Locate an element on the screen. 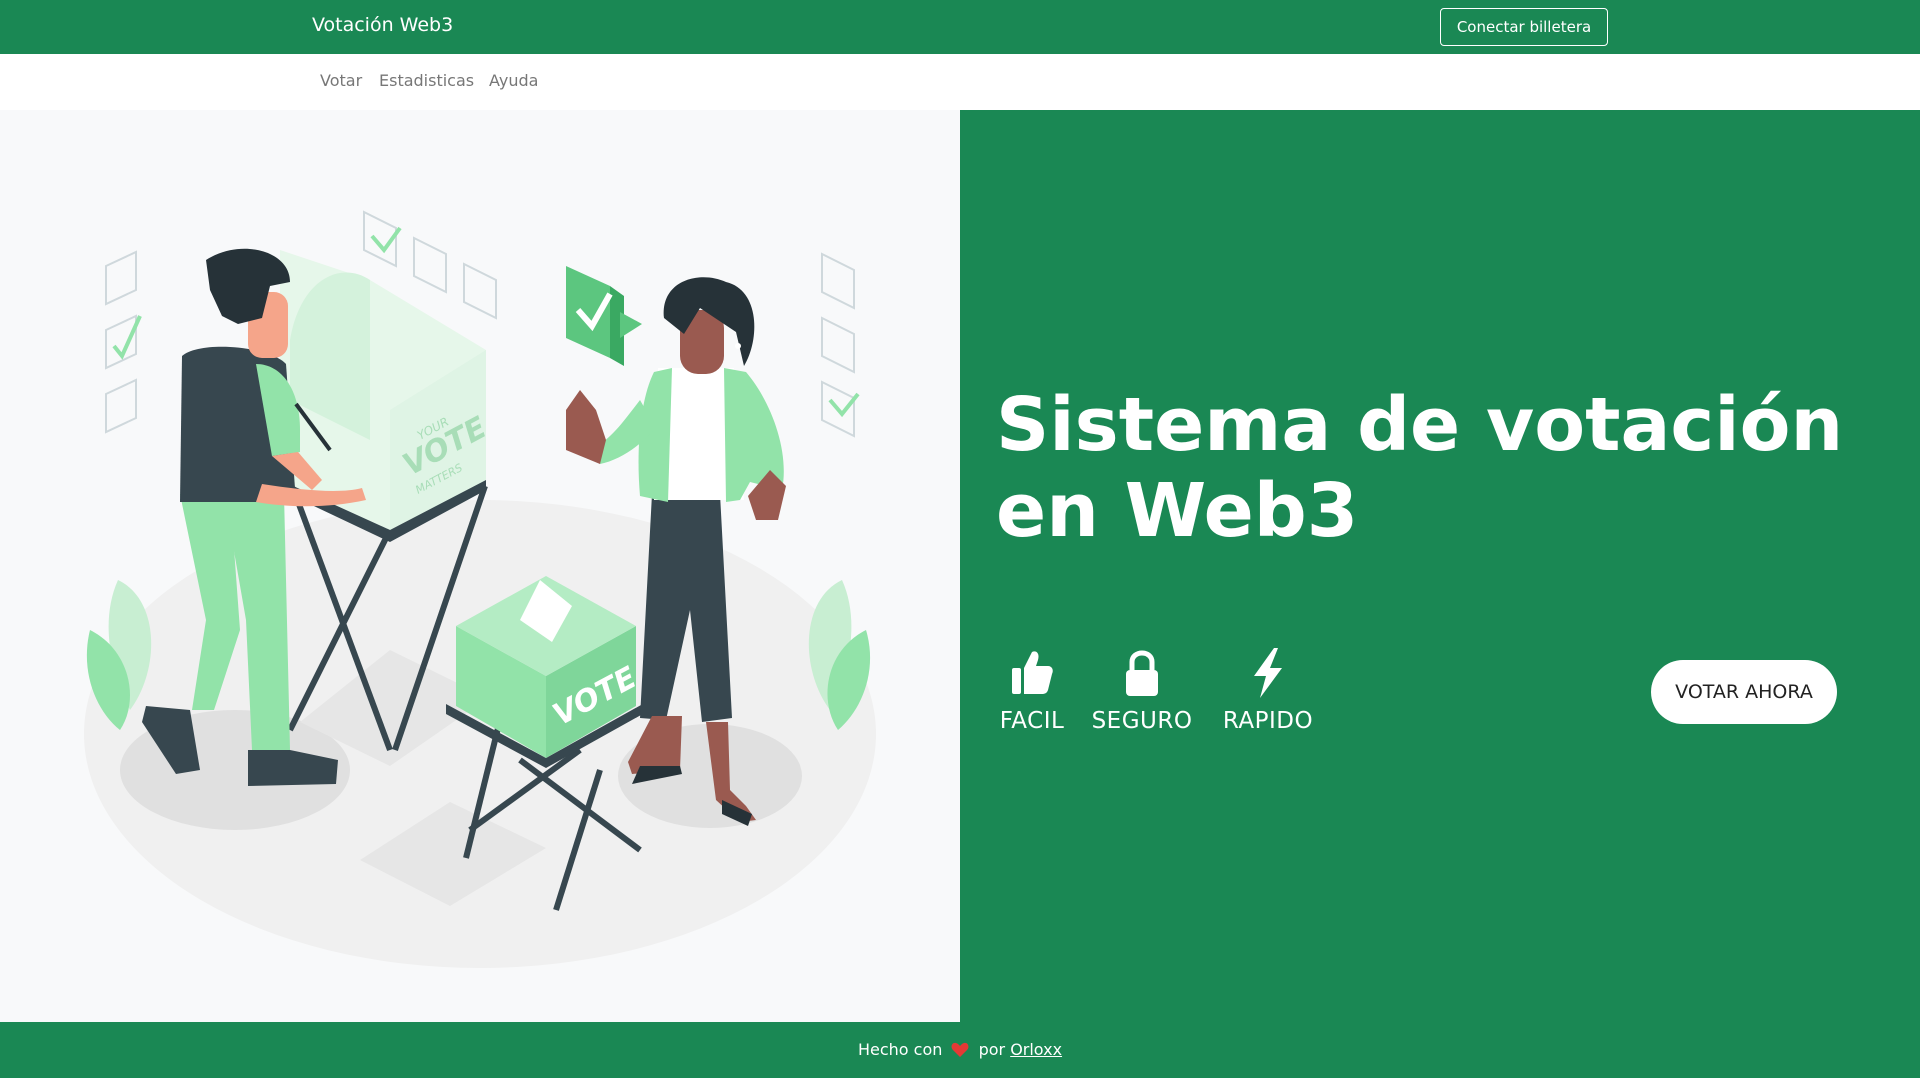 The image size is (1920, 1080). feature-seguro: SEGURO is located at coordinates (1142, 691).